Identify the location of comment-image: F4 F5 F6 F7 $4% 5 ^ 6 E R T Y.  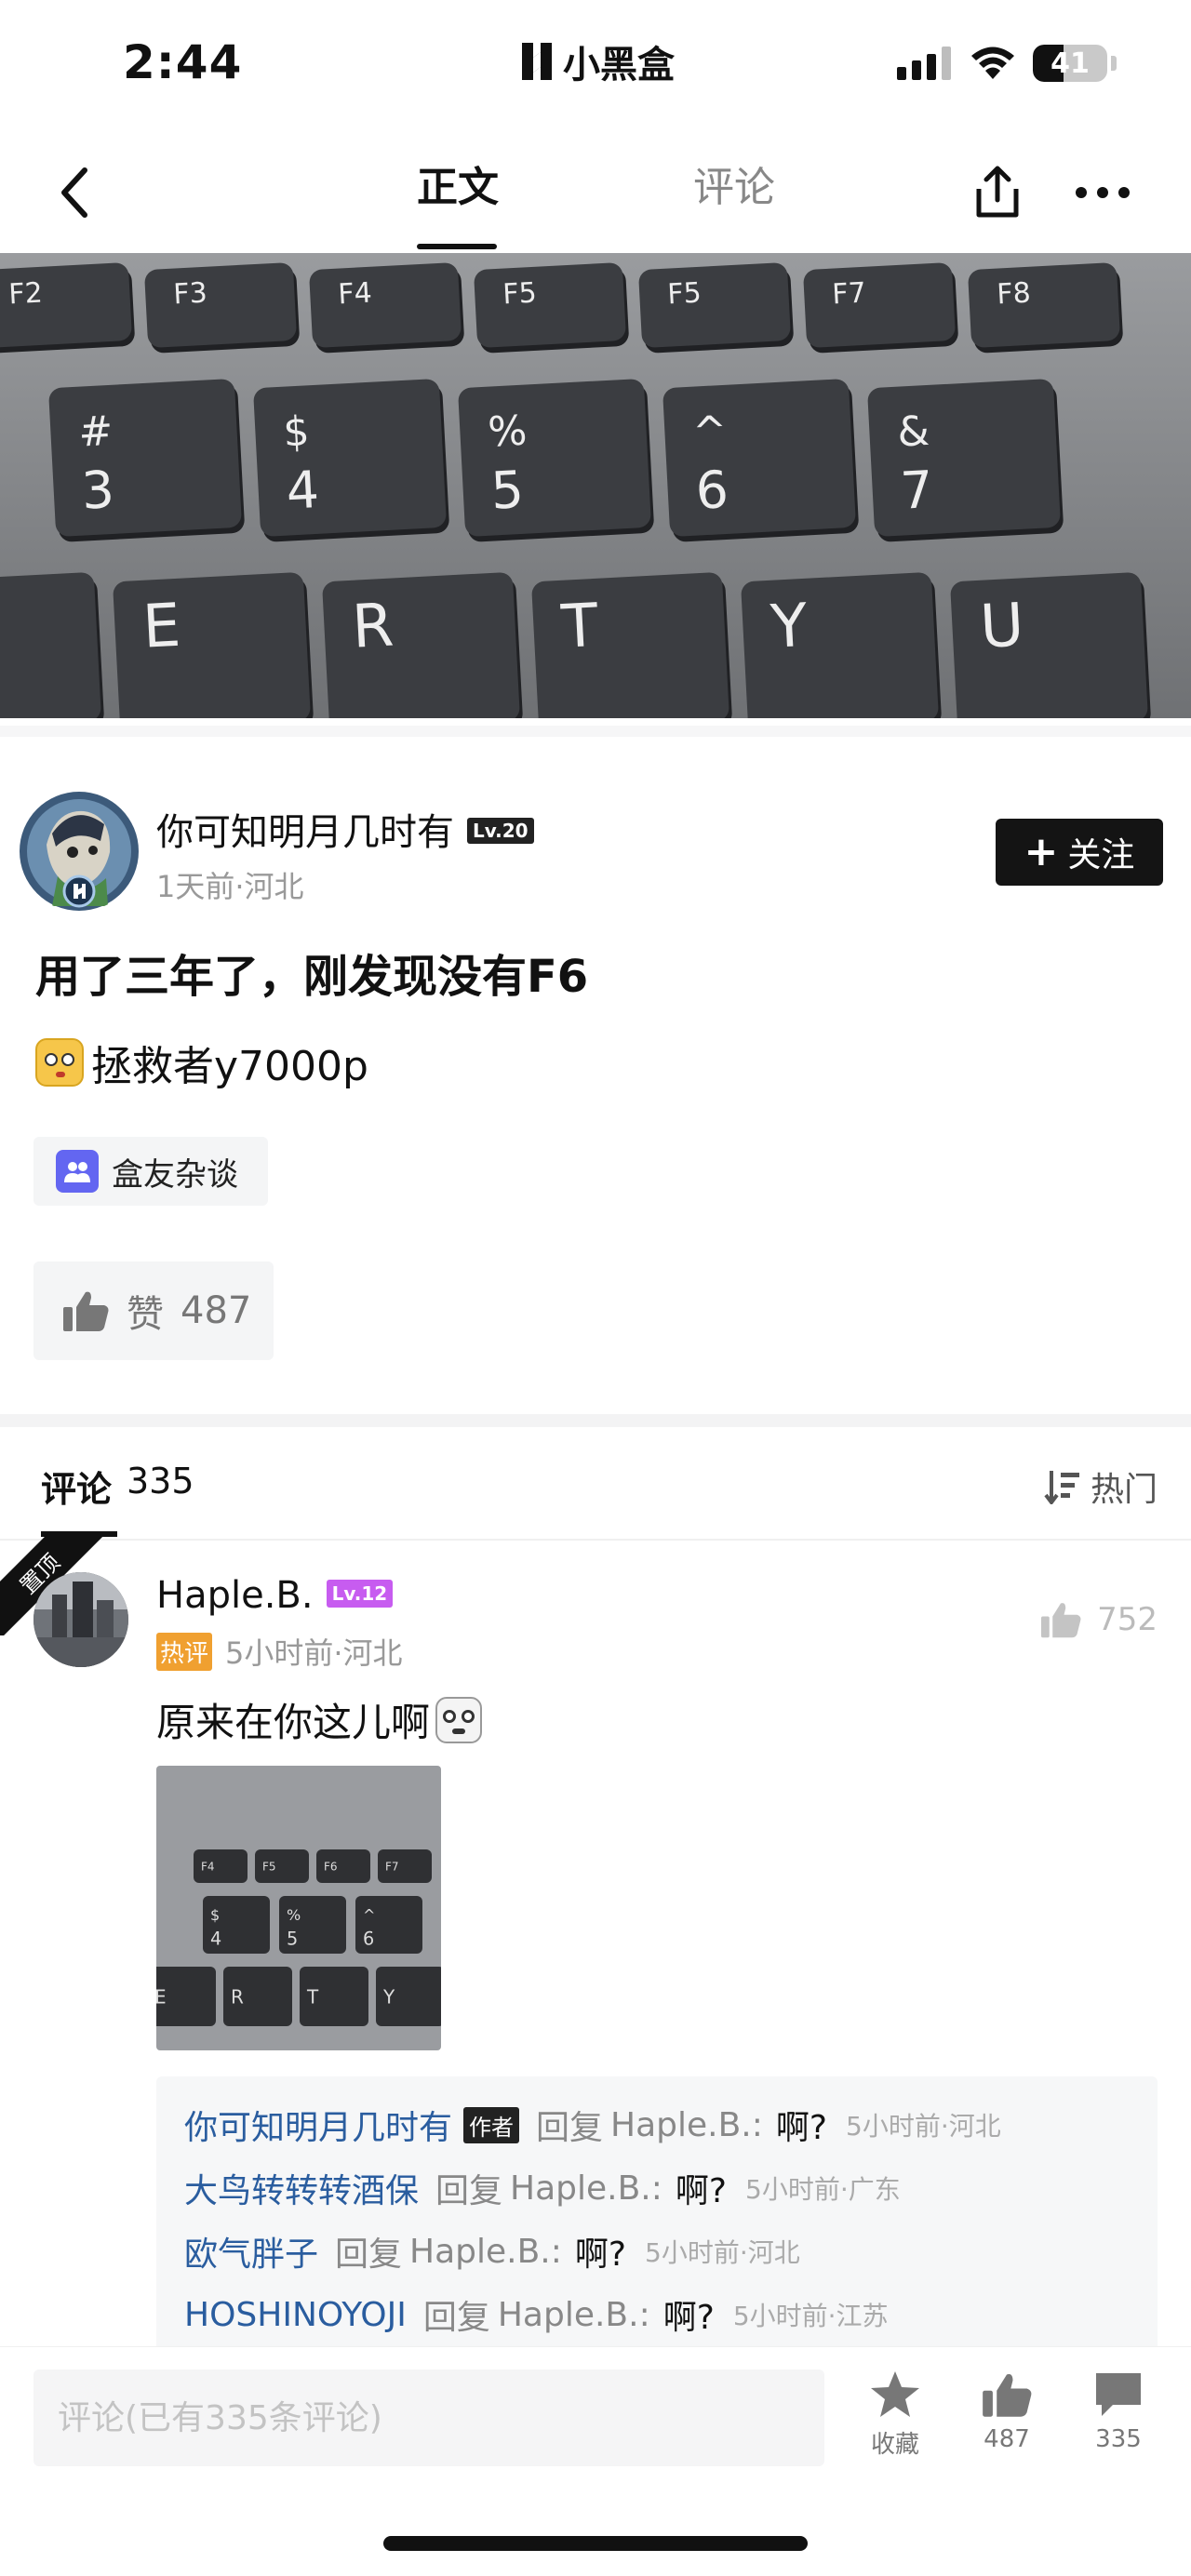
(298, 1908).